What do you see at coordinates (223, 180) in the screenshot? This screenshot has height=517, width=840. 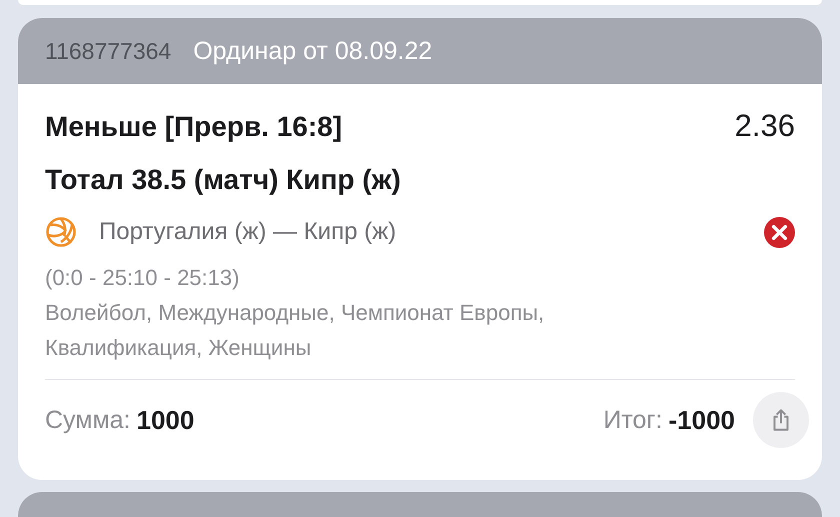 I see `selection-name: Тотал 38.5 (матч) Кипр (ж)` at bounding box center [223, 180].